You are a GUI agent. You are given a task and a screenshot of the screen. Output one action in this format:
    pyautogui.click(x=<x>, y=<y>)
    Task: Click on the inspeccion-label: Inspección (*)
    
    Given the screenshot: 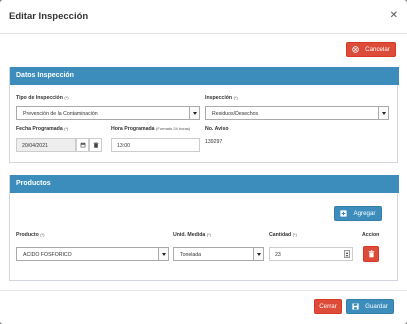 What is the action you would take?
    pyautogui.click(x=221, y=98)
    